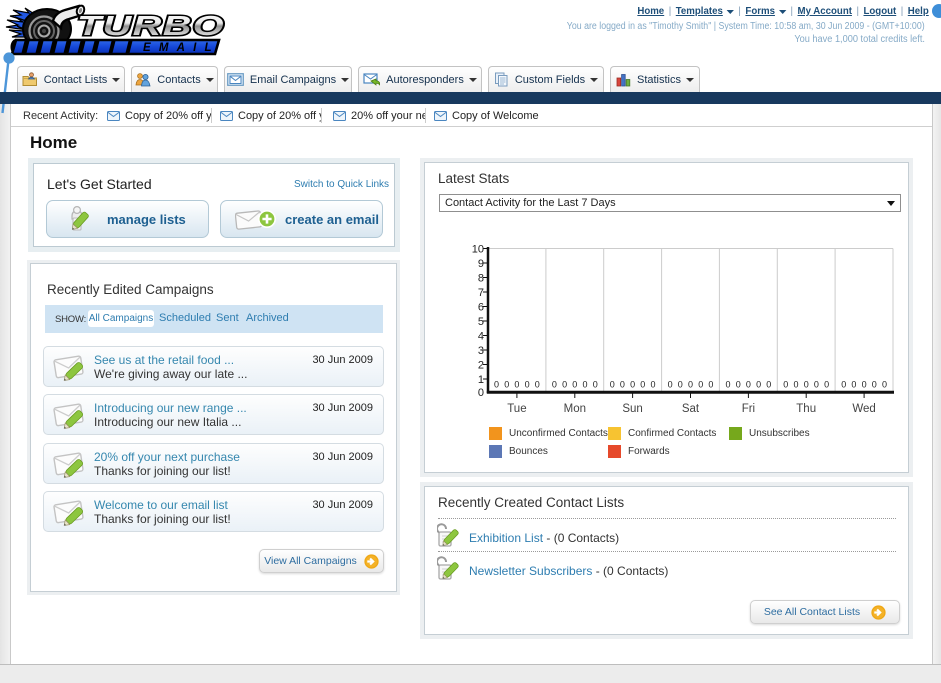  Describe the element at coordinates (478, 250) in the screenshot. I see `svg-text: 10` at that location.